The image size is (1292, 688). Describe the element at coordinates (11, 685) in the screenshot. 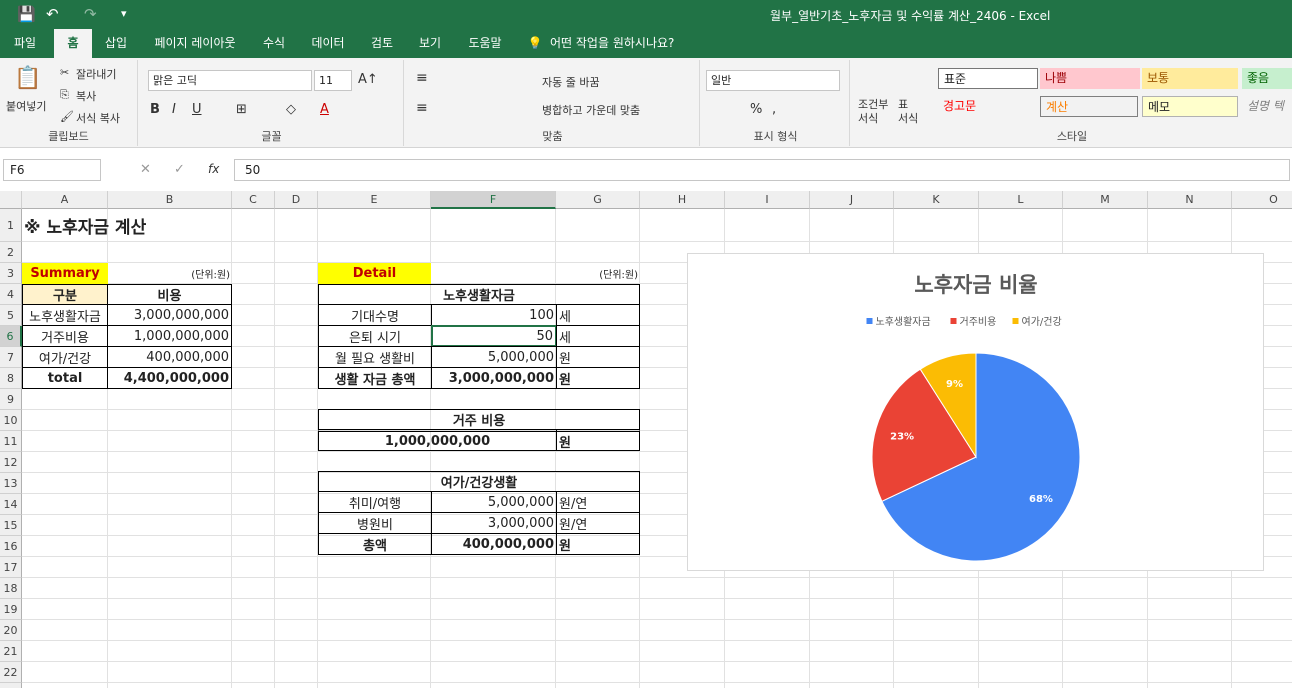

I see `row-header: 23` at that location.